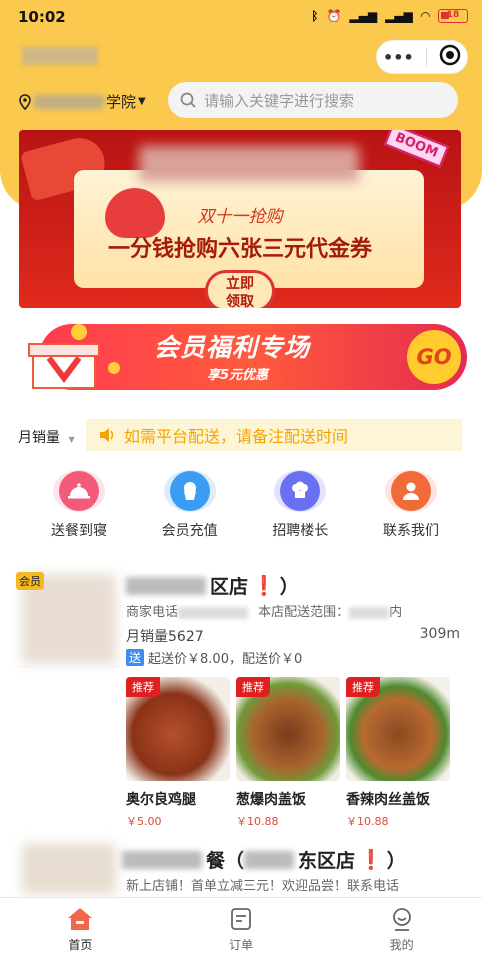  I want to click on capsule-divider, so click(426, 57).